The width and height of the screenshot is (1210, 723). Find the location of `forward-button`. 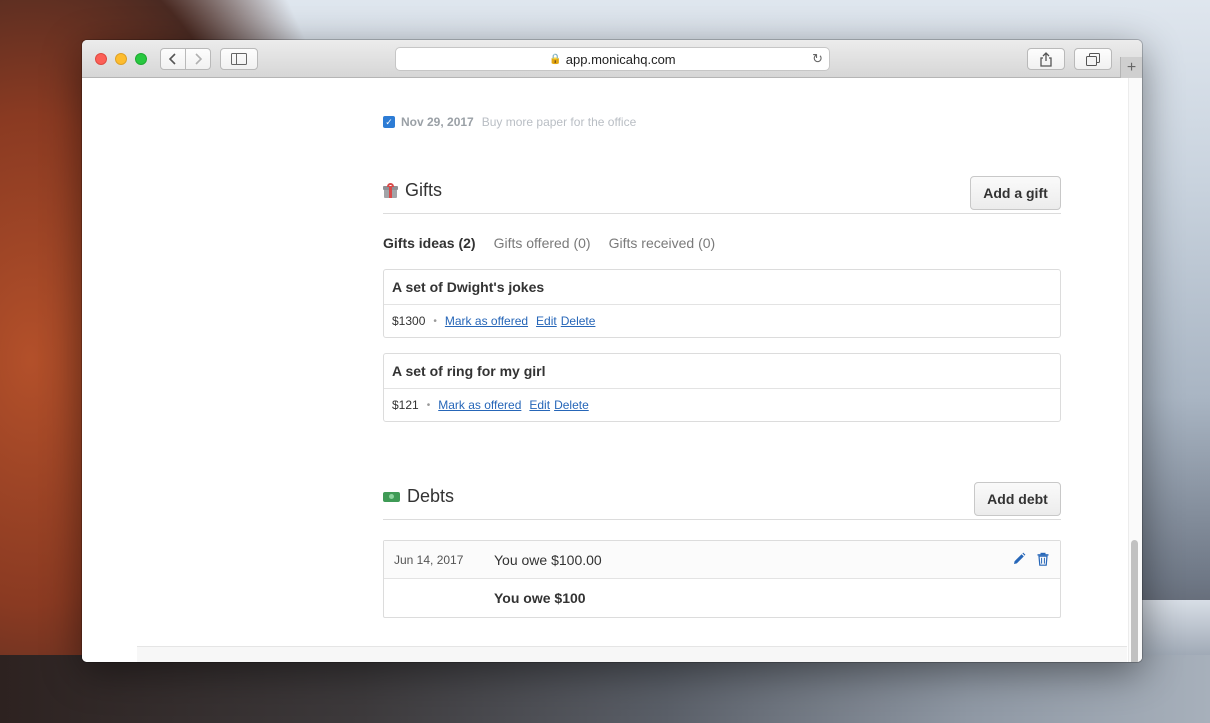

forward-button is located at coordinates (198, 59).